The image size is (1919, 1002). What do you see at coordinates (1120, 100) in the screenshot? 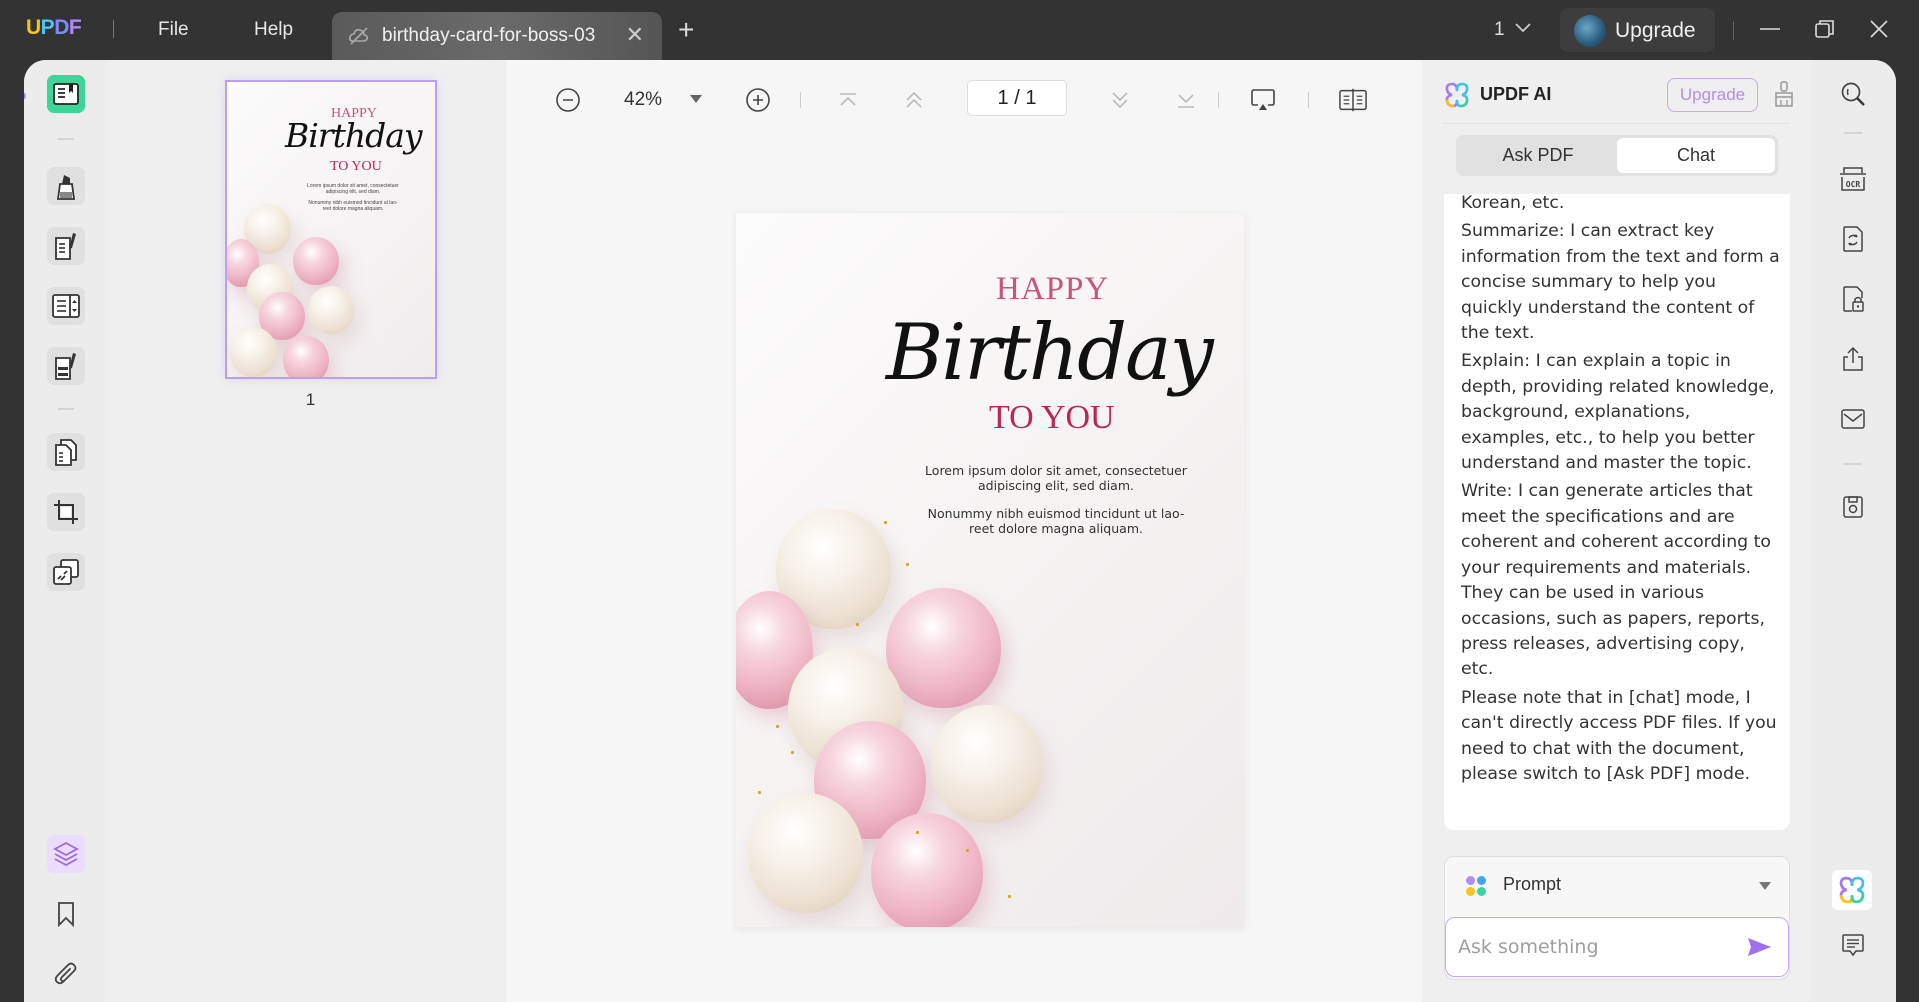
I see `next-page-button` at bounding box center [1120, 100].